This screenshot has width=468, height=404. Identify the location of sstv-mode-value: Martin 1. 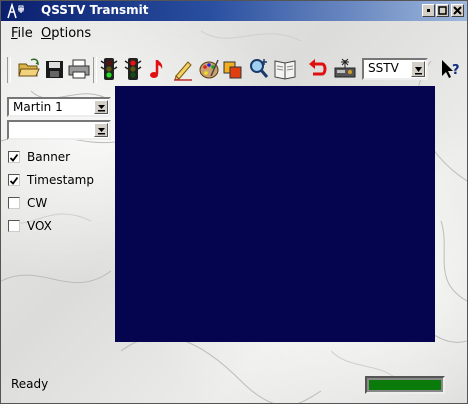
(38, 107).